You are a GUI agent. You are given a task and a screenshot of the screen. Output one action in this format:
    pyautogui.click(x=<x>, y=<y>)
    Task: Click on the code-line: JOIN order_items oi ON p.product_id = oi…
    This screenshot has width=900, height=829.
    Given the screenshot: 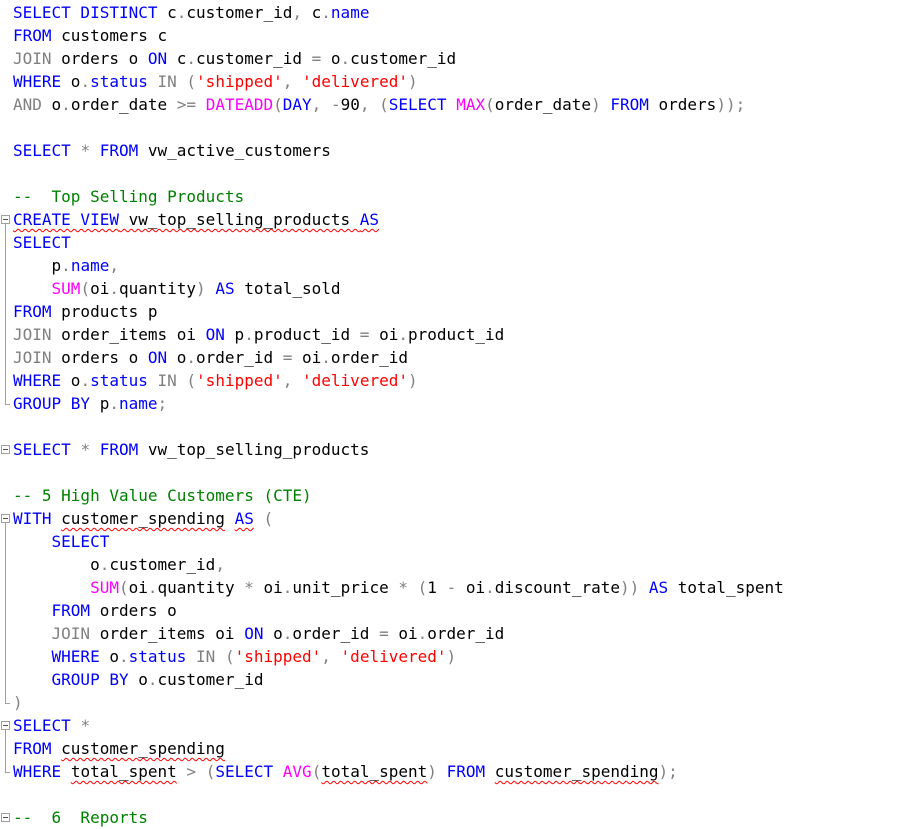 What is the action you would take?
    pyautogui.click(x=258, y=334)
    